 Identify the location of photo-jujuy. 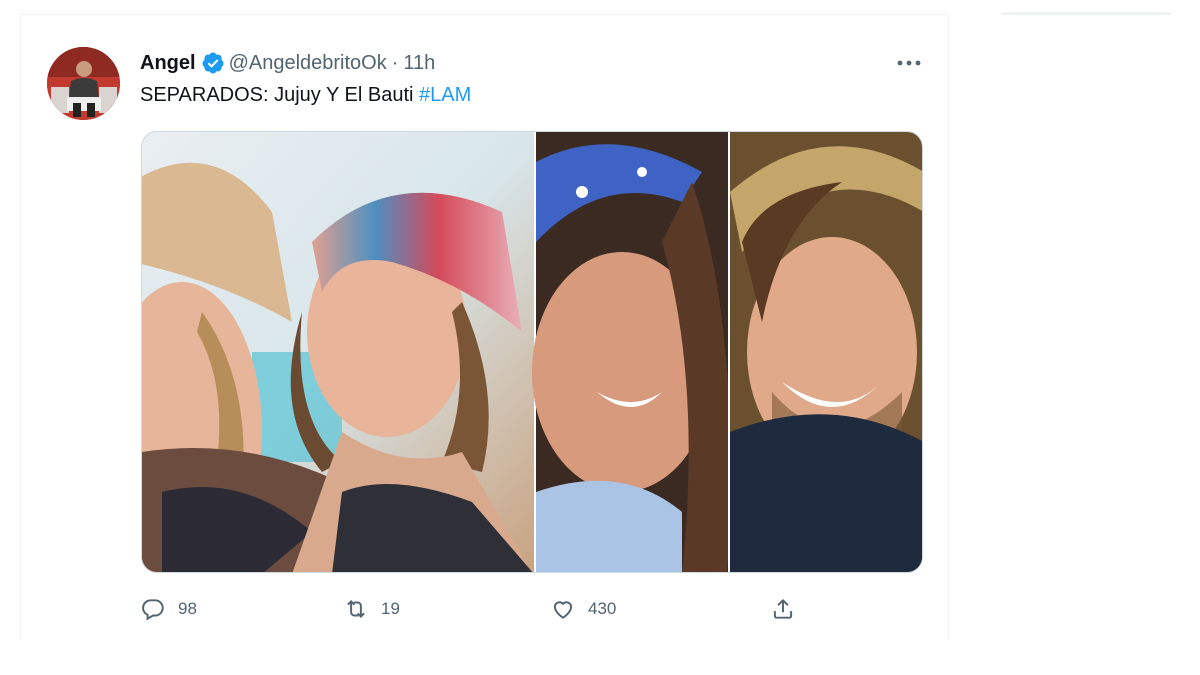
(631, 352).